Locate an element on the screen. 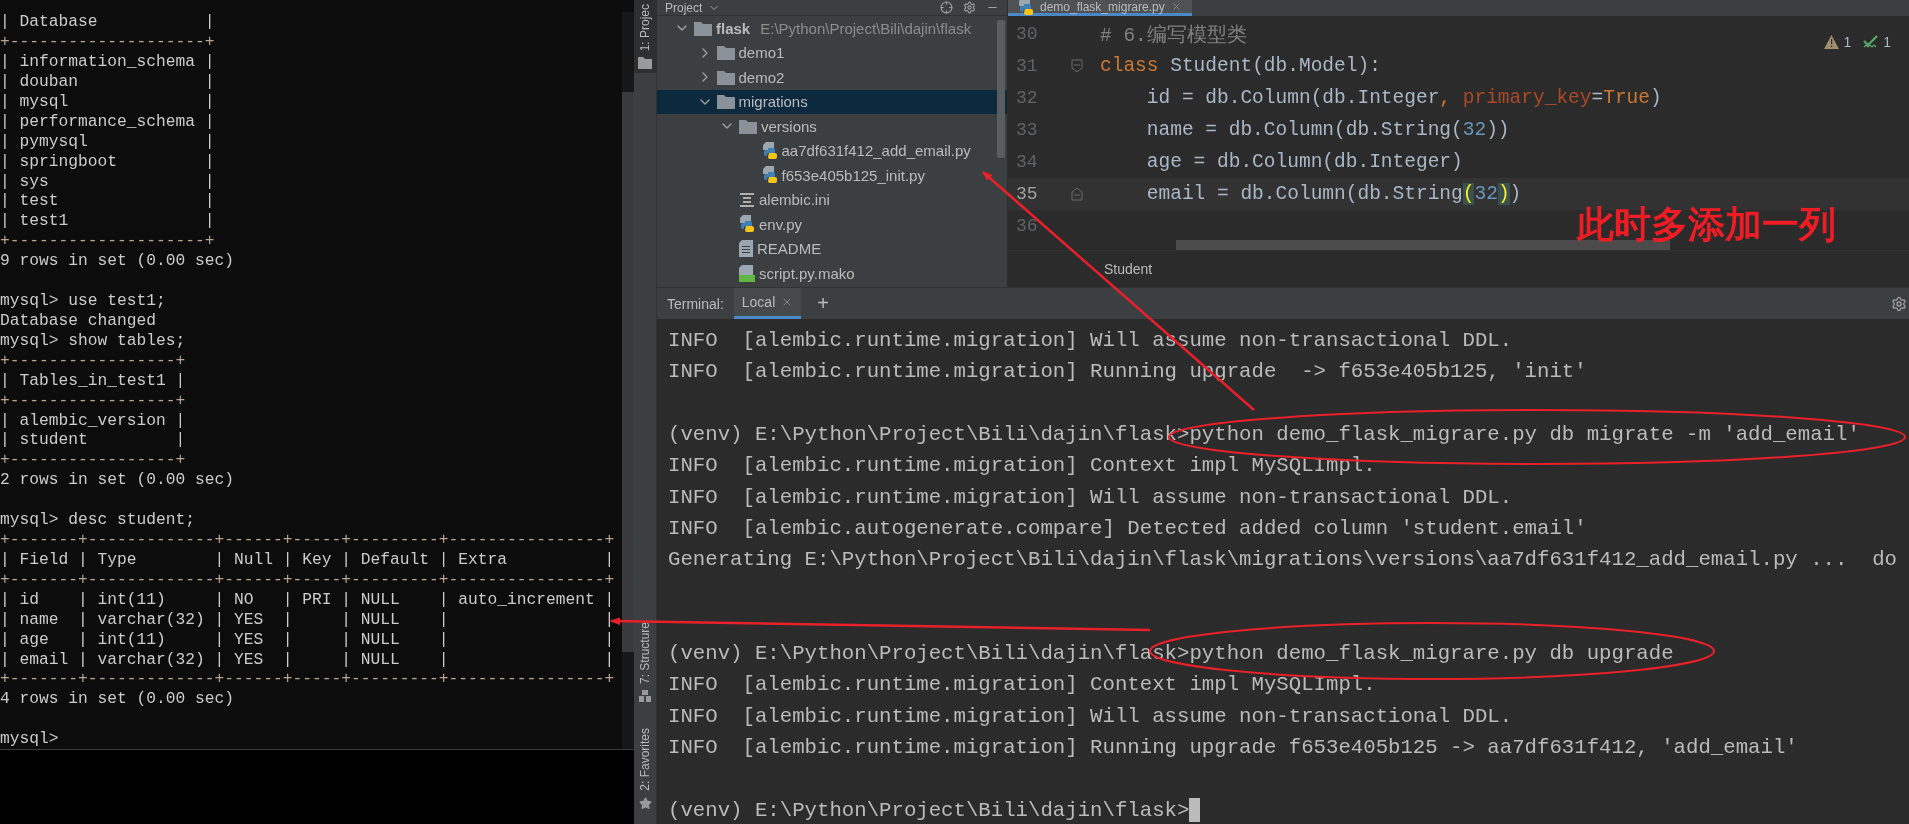 The width and height of the screenshot is (1909, 824). code-line: id = db.Column(db.Integer, primary_key=True) is located at coordinates (1403, 98).